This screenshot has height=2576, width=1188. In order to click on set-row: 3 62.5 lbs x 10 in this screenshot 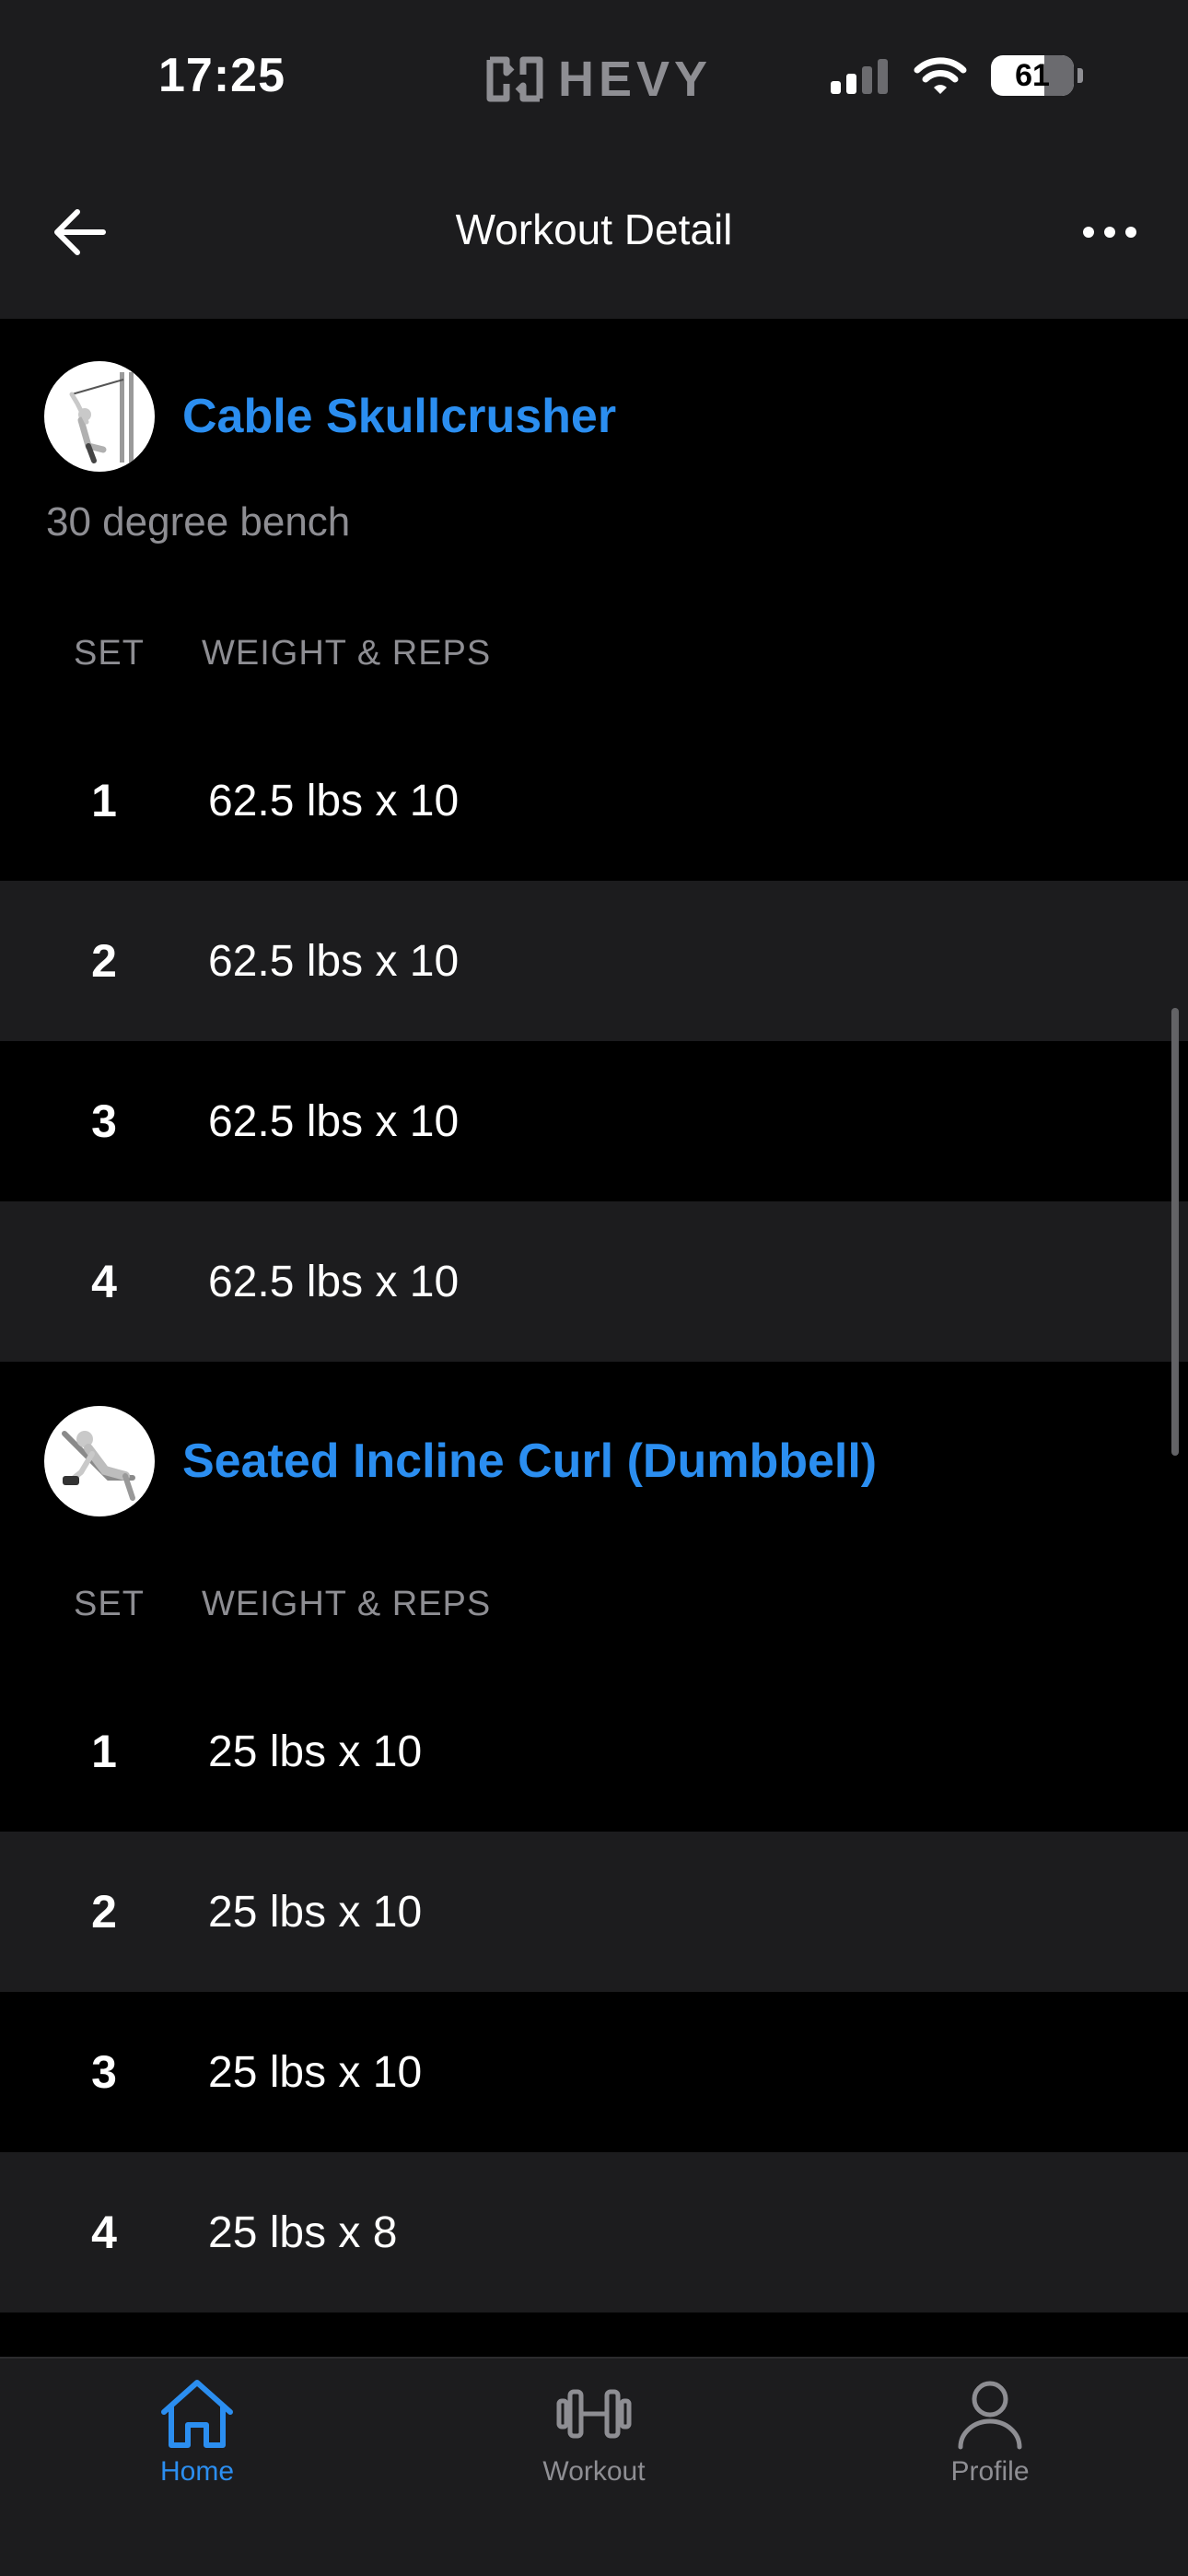, I will do `click(594, 1121)`.